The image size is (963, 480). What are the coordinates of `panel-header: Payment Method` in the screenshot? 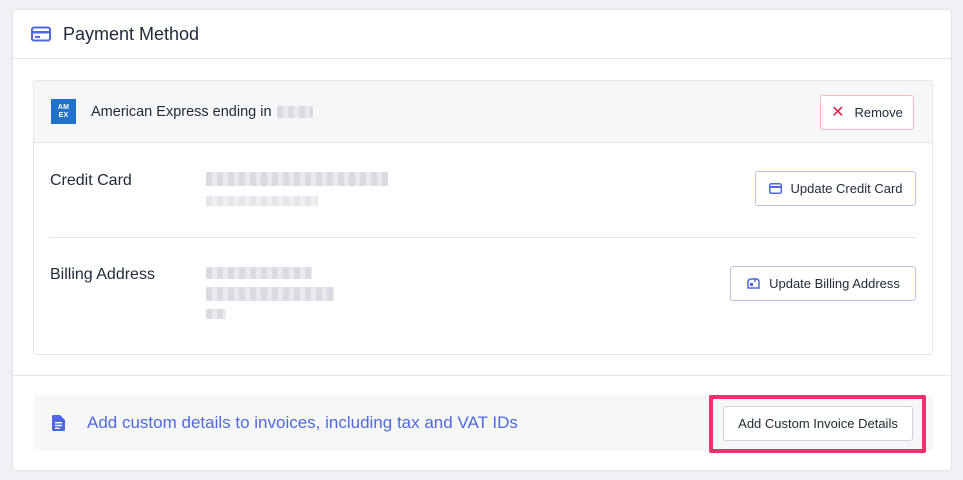 It's located at (482, 34).